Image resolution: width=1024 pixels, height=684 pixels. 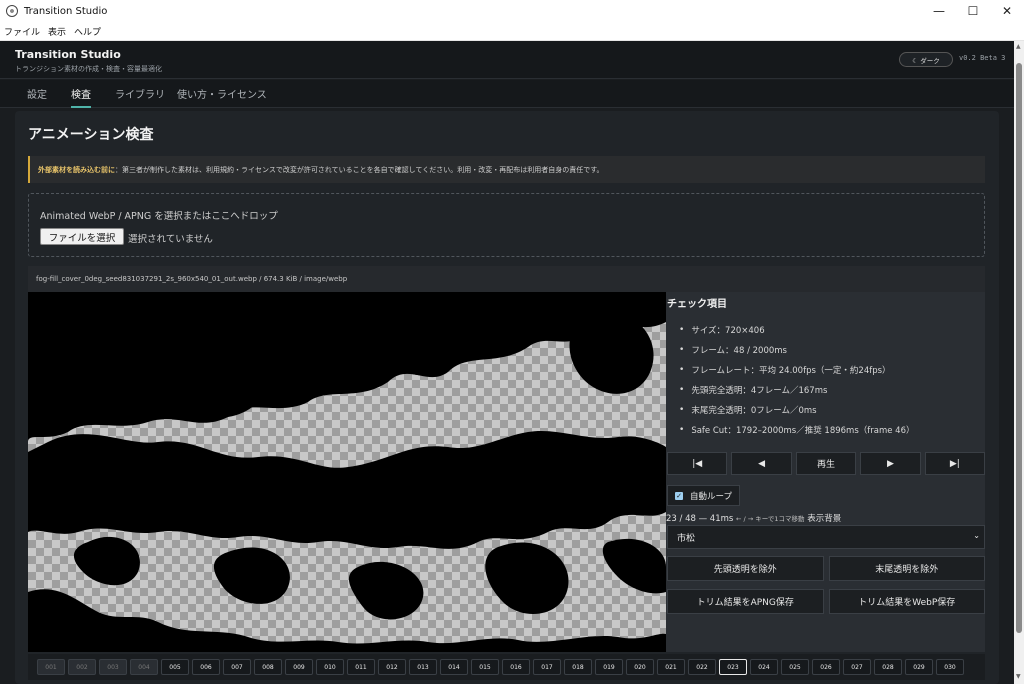 What do you see at coordinates (299, 667) in the screenshot?
I see `frame-chip: 009` at bounding box center [299, 667].